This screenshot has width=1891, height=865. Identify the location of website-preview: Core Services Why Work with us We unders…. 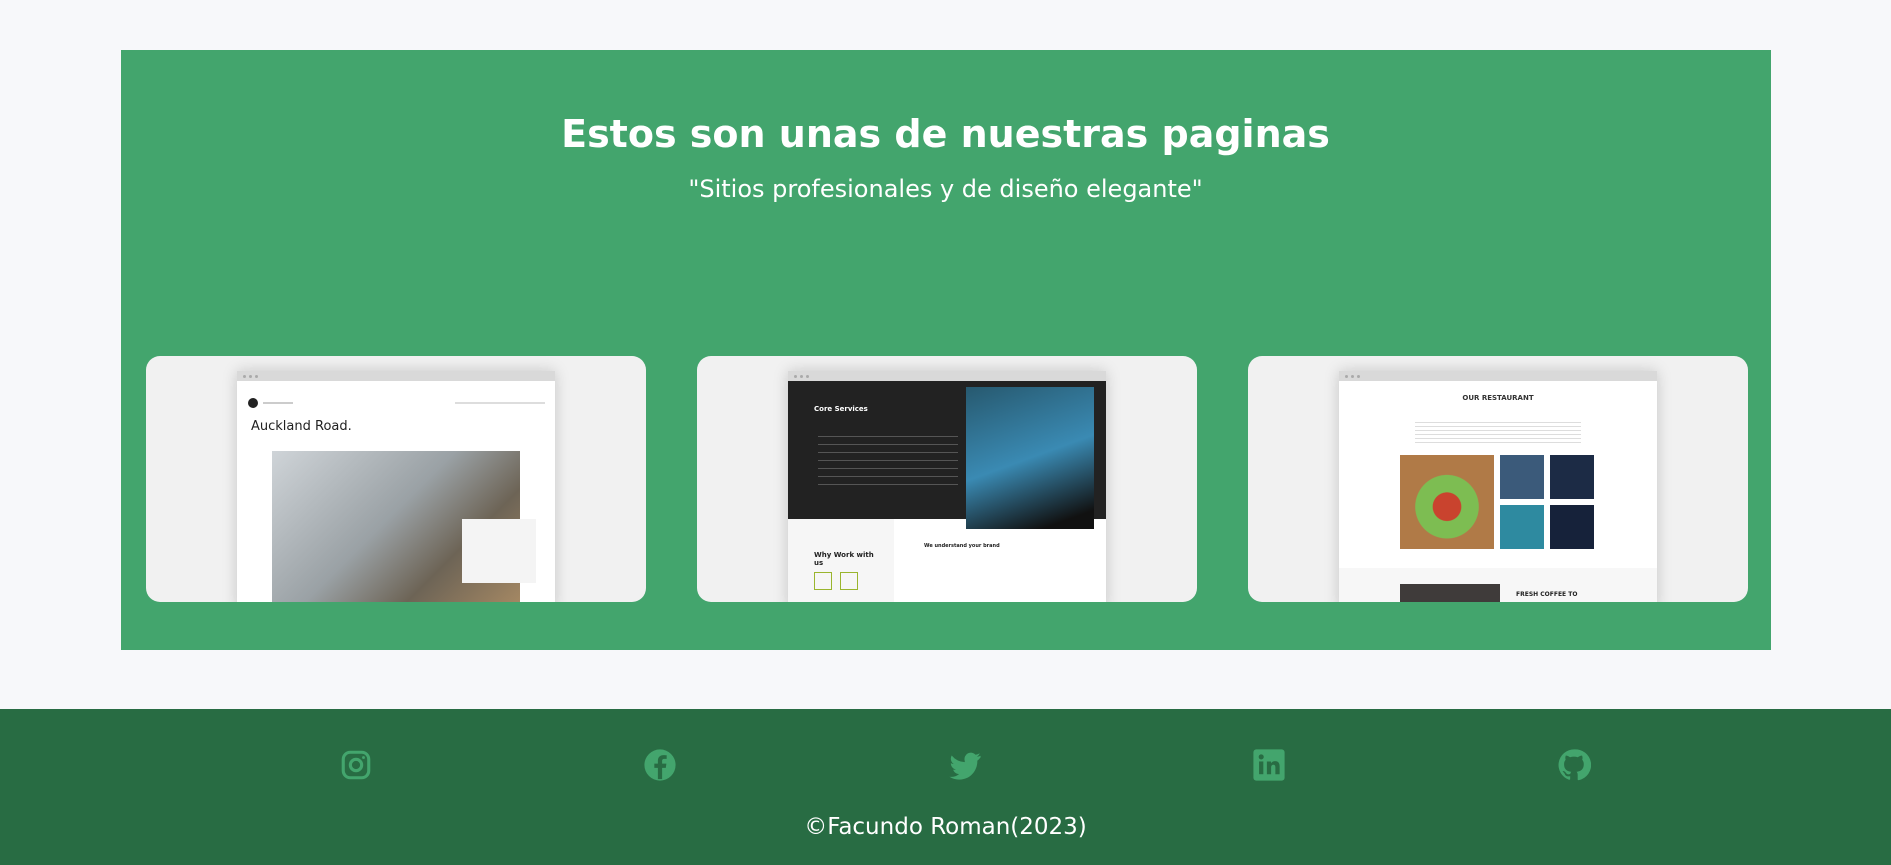
(947, 486).